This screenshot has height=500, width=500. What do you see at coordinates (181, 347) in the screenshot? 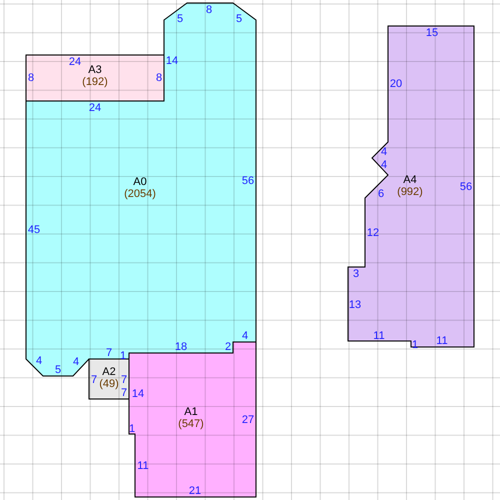
I see `dimension-label: 18` at bounding box center [181, 347].